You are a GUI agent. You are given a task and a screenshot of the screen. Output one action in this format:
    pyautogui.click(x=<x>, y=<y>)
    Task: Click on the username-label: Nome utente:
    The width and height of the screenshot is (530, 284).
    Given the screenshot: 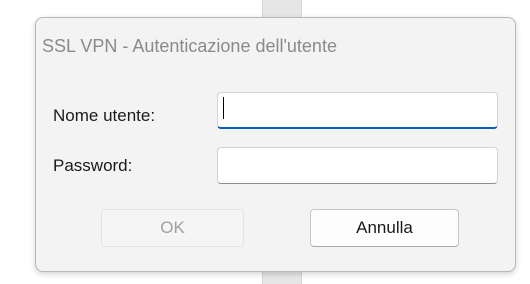 What is the action you would take?
    pyautogui.click(x=104, y=115)
    